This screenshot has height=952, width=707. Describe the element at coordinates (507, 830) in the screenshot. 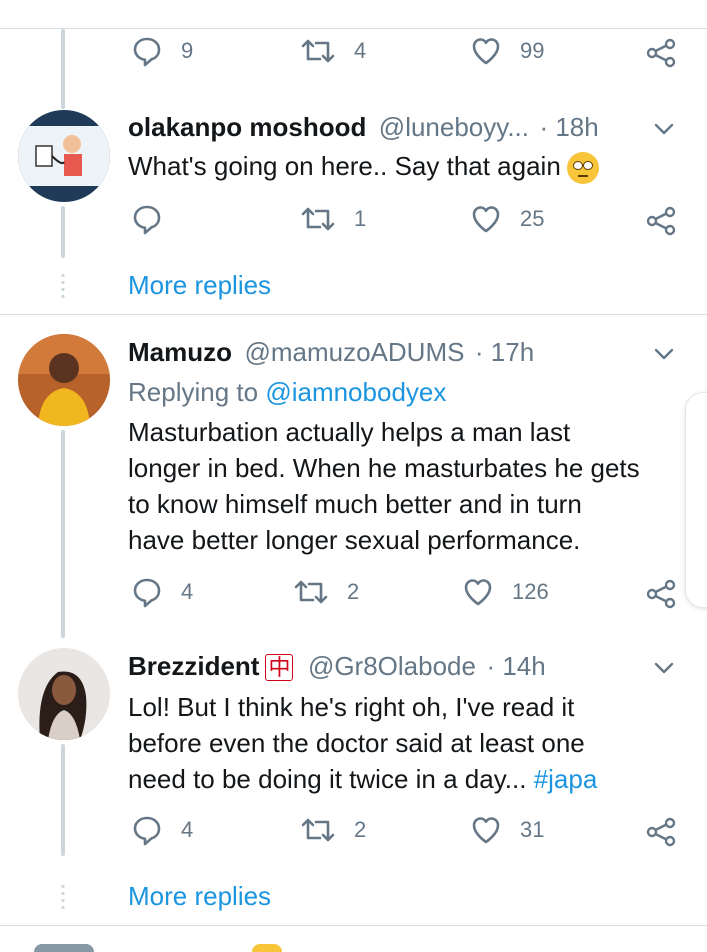

I see `like-button: 31` at that location.